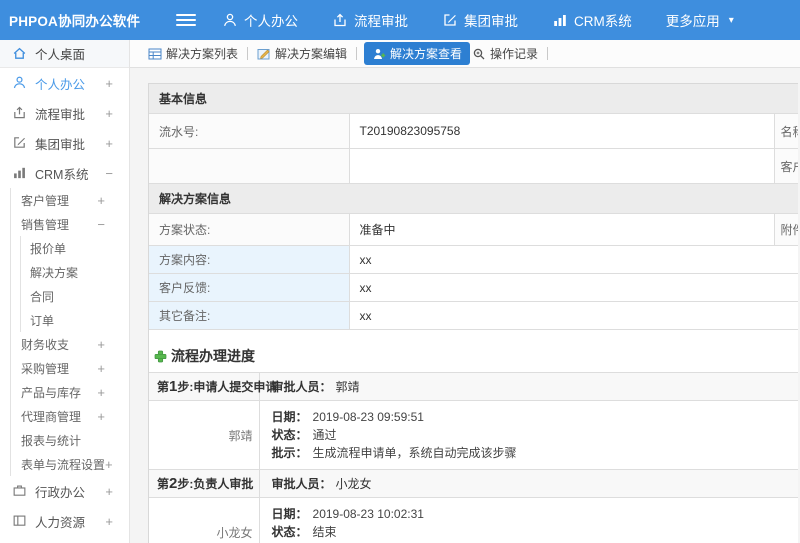  What do you see at coordinates (20, 143) in the screenshot?
I see `edit-icon` at bounding box center [20, 143].